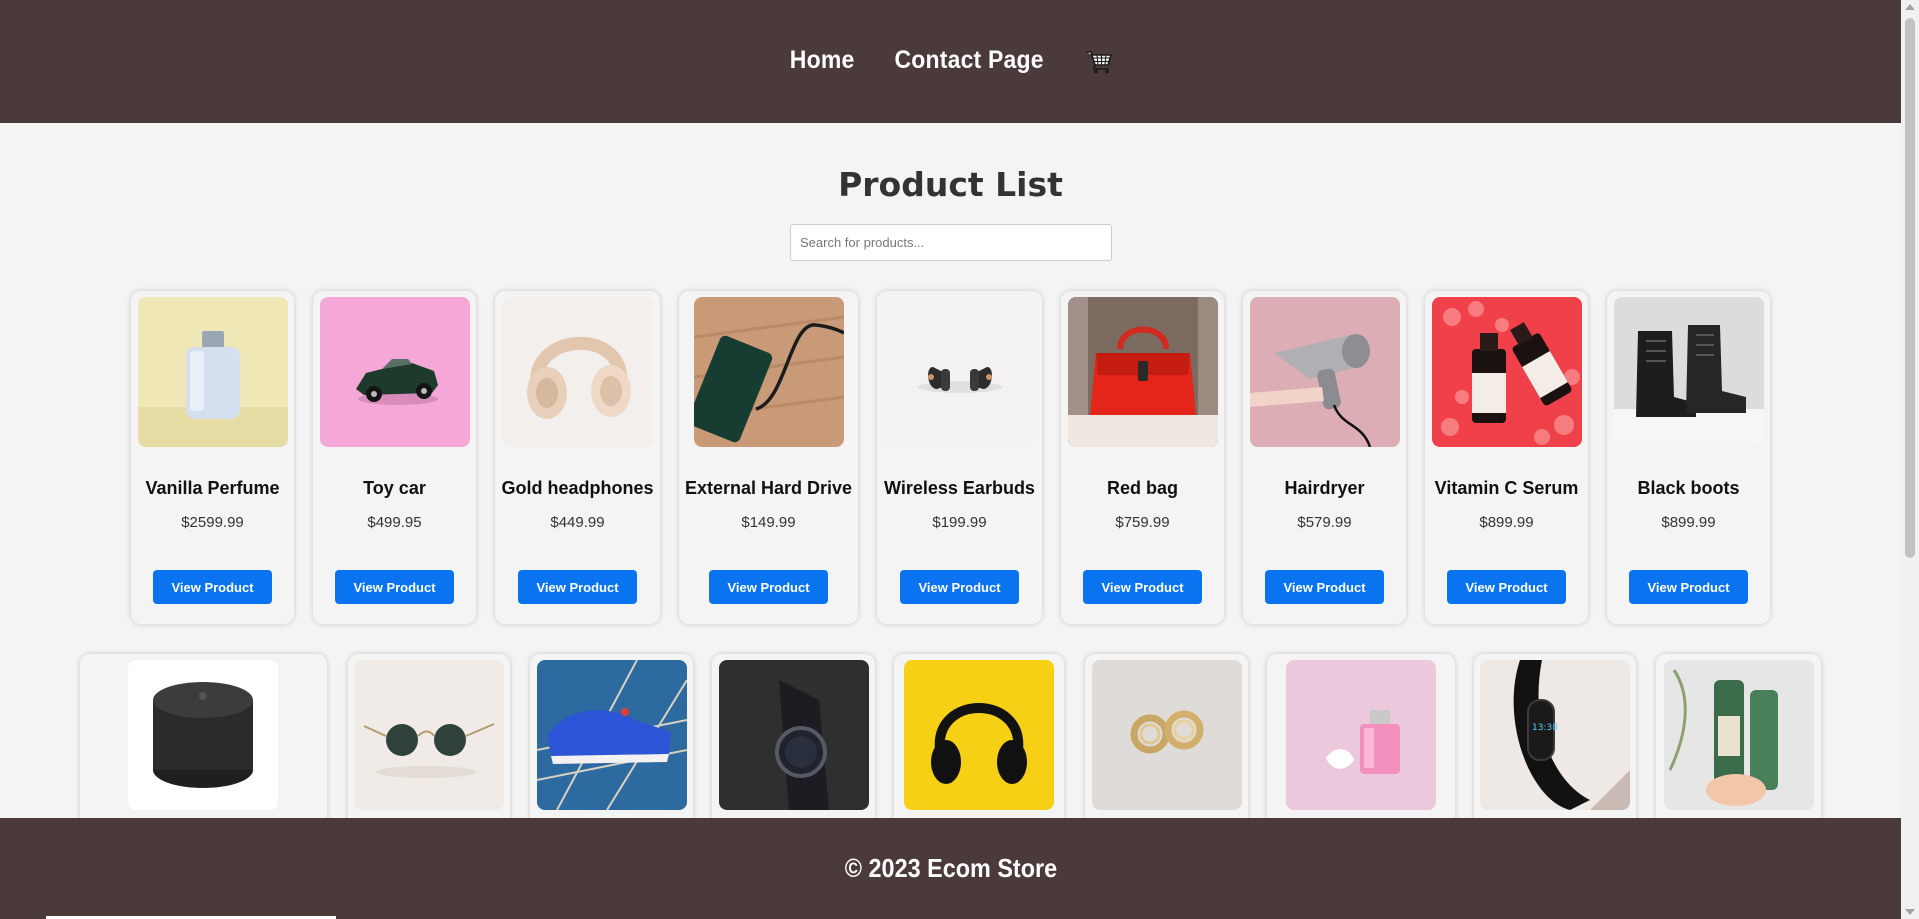 The width and height of the screenshot is (1919, 919). Describe the element at coordinates (213, 372) in the screenshot. I see `product-image-perfume` at that location.